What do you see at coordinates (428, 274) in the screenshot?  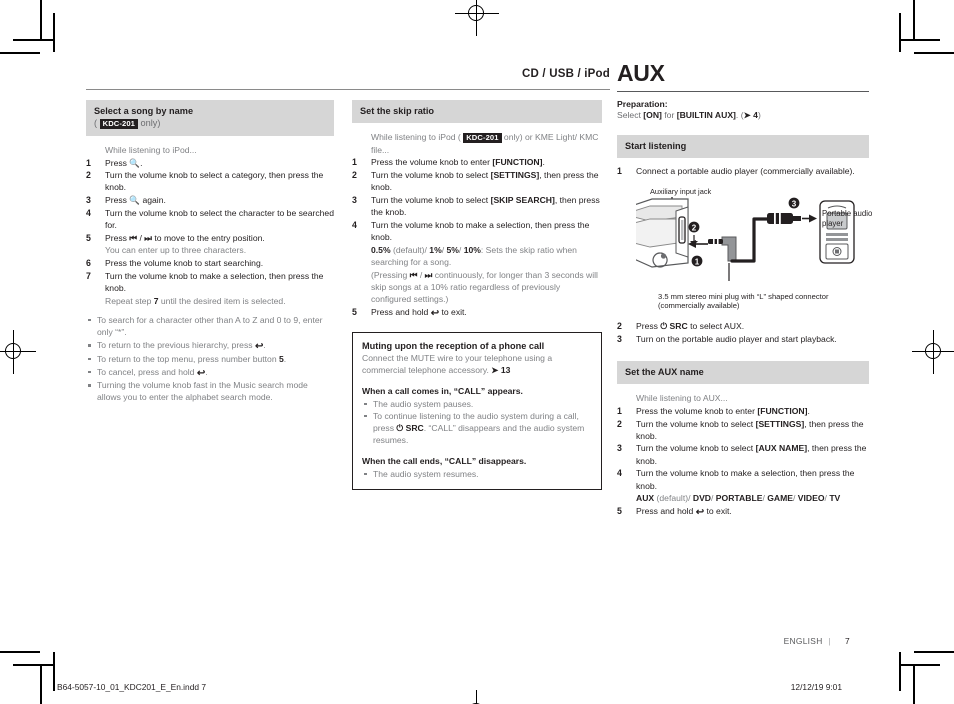 I see `next-track-icon: ⏭` at bounding box center [428, 274].